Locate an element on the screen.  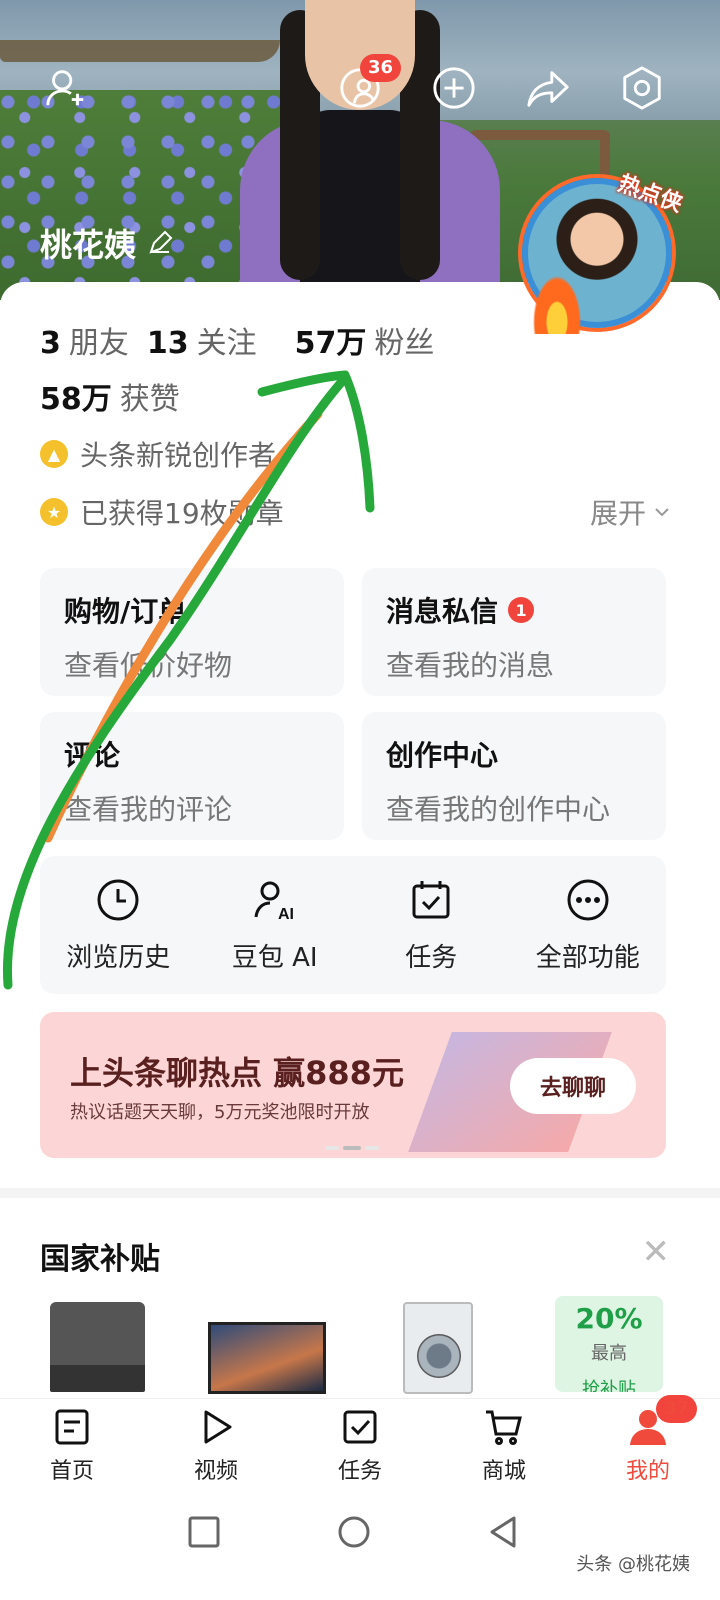
watermark: 头条 @桃花姨 is located at coordinates (633, 1564).